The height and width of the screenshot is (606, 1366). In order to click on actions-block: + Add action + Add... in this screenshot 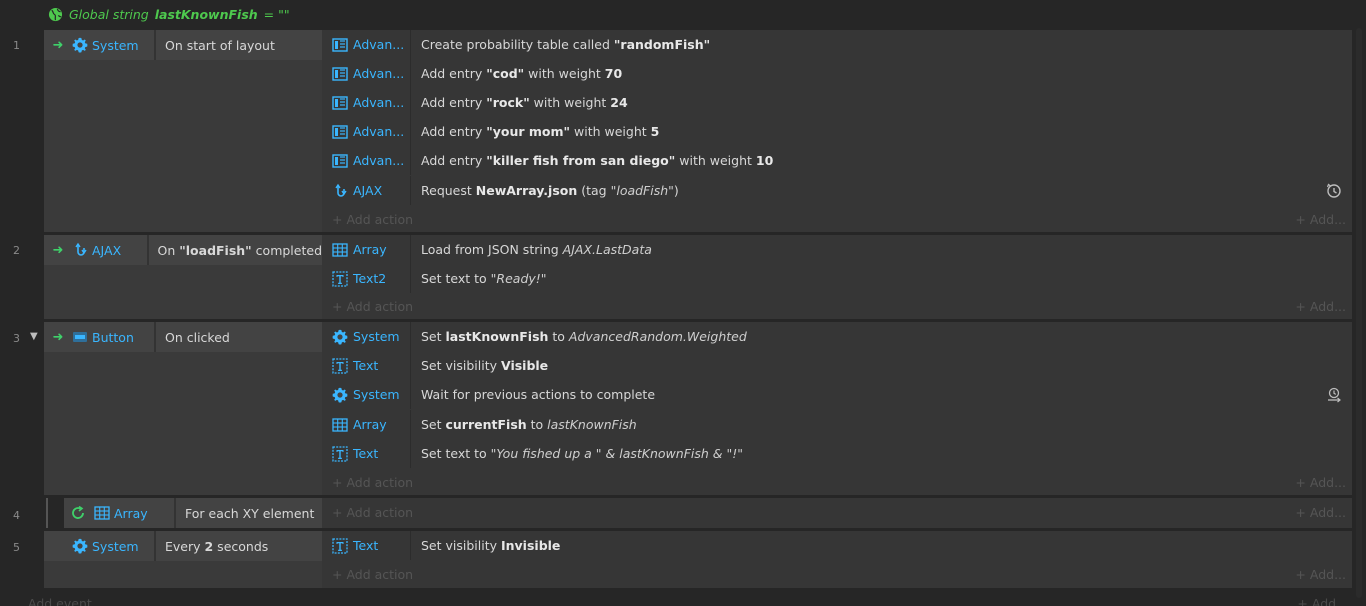, I will do `click(837, 513)`.